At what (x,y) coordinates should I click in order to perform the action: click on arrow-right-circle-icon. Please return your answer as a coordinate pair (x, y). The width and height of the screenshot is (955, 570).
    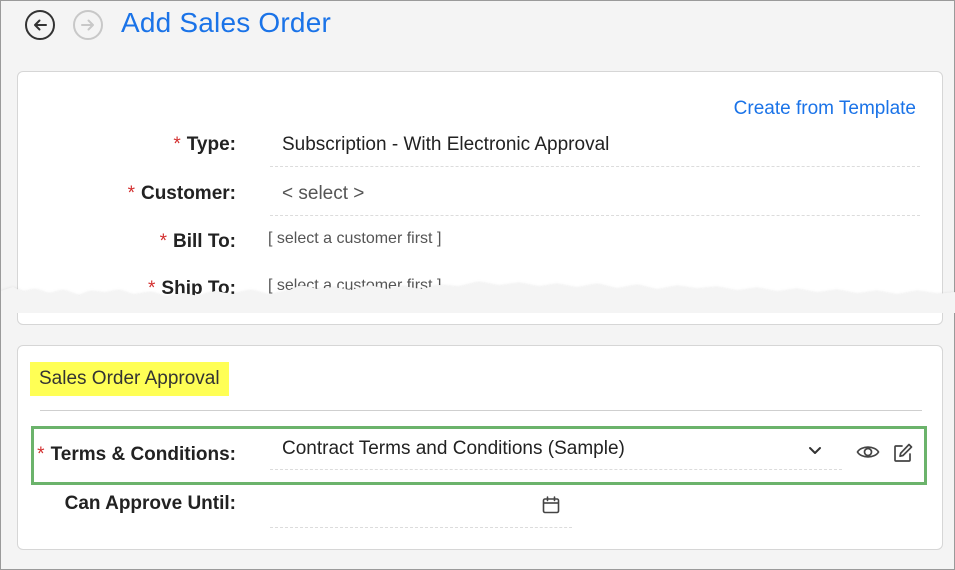
    Looking at the image, I should click on (87, 25).